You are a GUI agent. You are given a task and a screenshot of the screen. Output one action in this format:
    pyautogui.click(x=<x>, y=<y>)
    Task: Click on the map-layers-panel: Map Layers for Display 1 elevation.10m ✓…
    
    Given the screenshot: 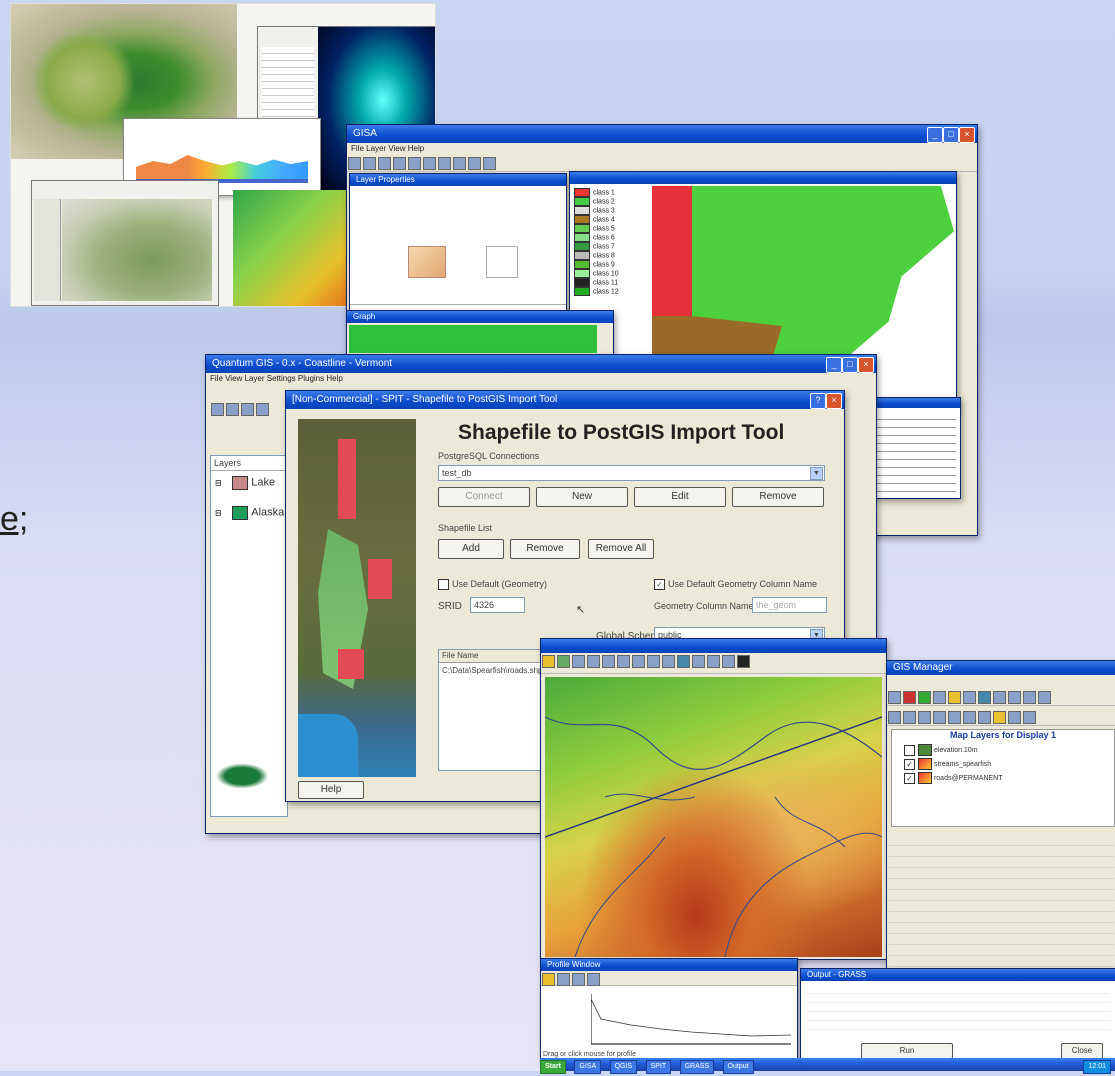 What is the action you would take?
    pyautogui.click(x=1003, y=778)
    